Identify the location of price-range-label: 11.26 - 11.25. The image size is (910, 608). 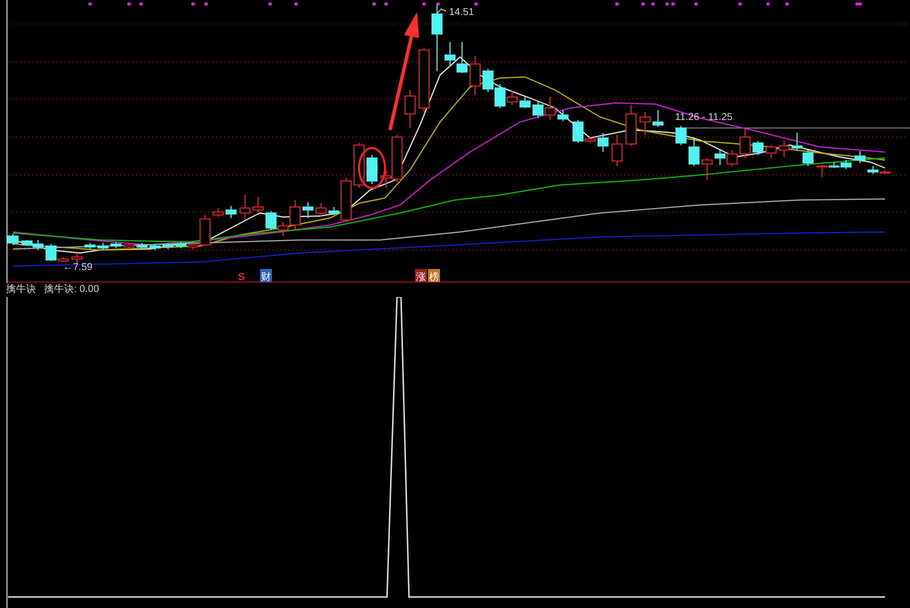
(703, 117).